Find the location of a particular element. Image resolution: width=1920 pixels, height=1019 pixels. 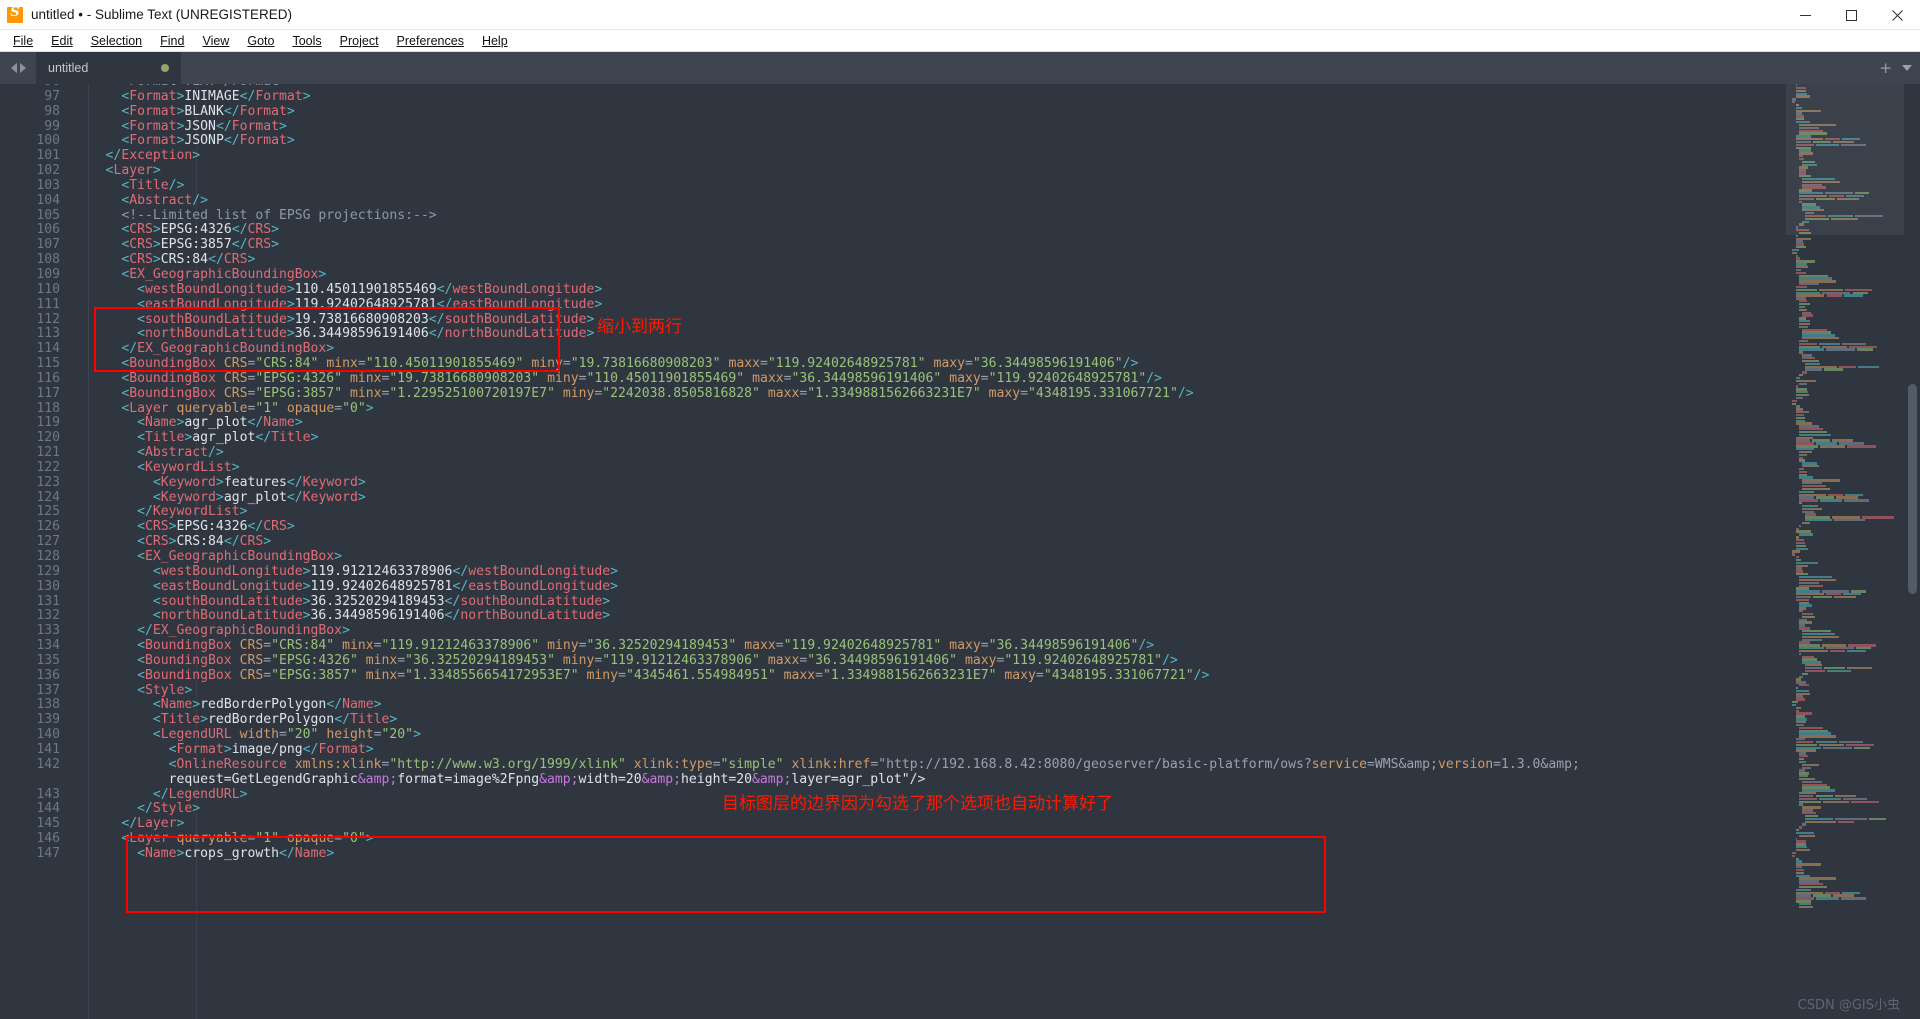

line-number: 99 is located at coordinates (52, 126).